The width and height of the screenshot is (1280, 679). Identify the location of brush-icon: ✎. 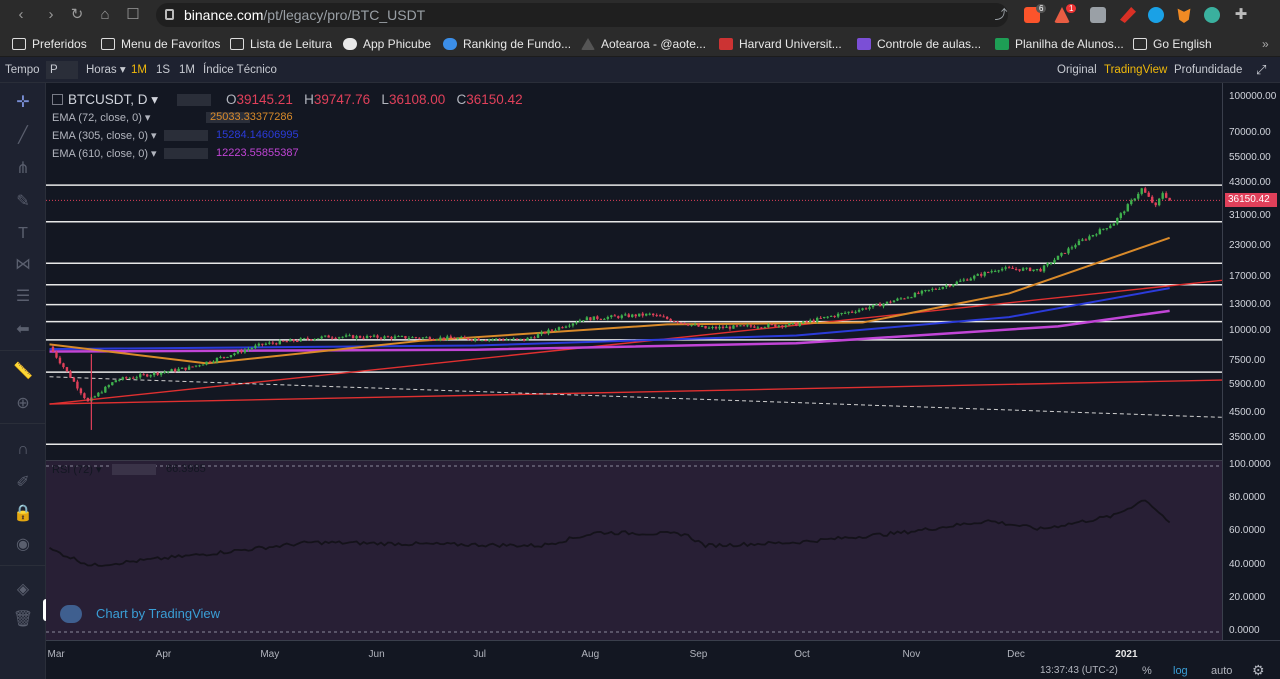
(23, 202).